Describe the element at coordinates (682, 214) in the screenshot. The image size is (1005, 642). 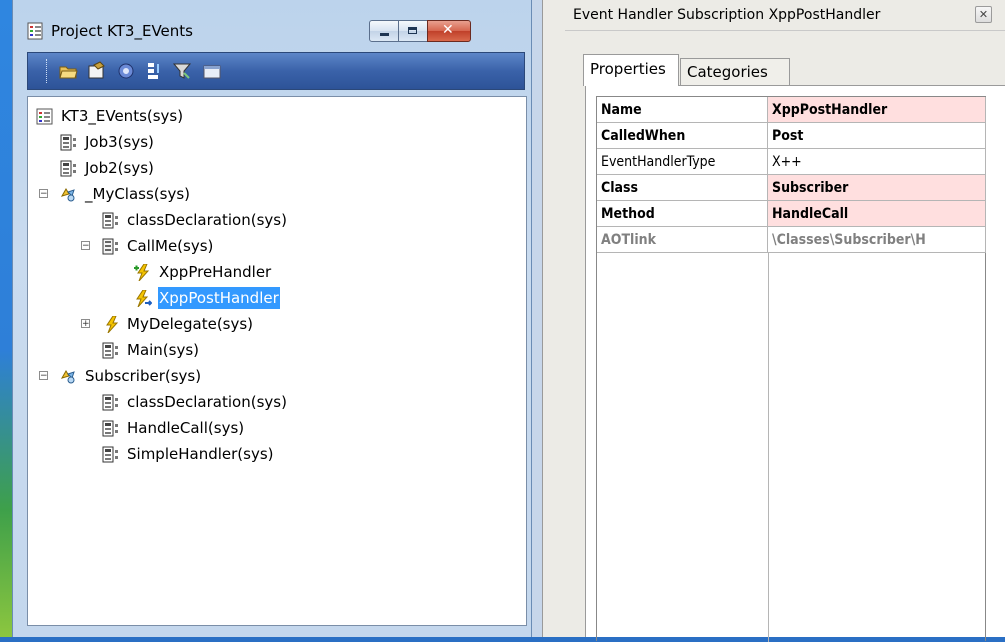
I see `property-name: Method` at that location.